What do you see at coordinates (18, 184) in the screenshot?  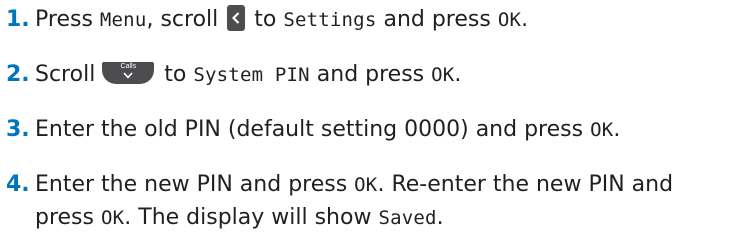 I see `step-number: 4.` at bounding box center [18, 184].